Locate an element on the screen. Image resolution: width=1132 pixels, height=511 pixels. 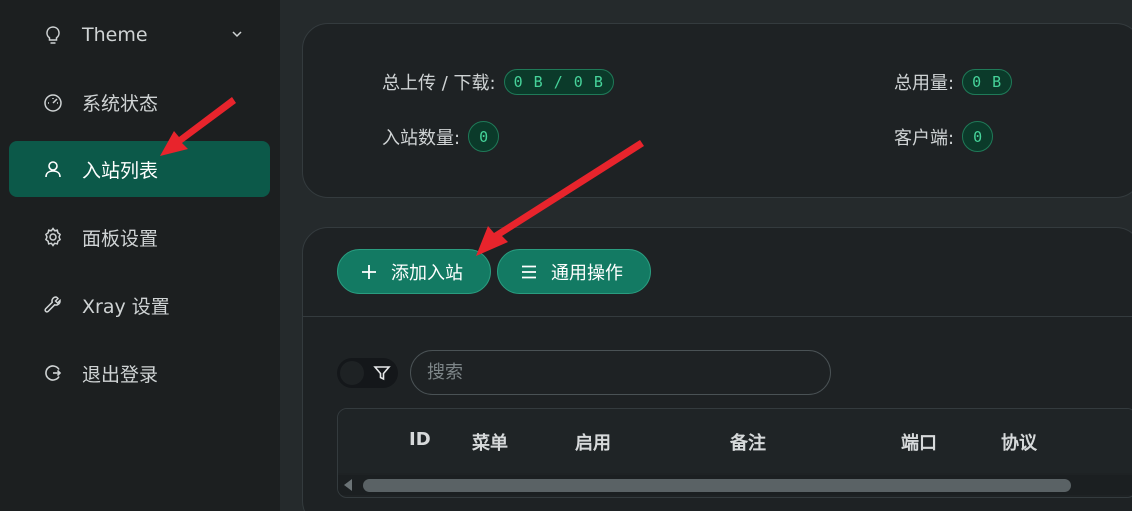
scroll-left-icon is located at coordinates (348, 485).